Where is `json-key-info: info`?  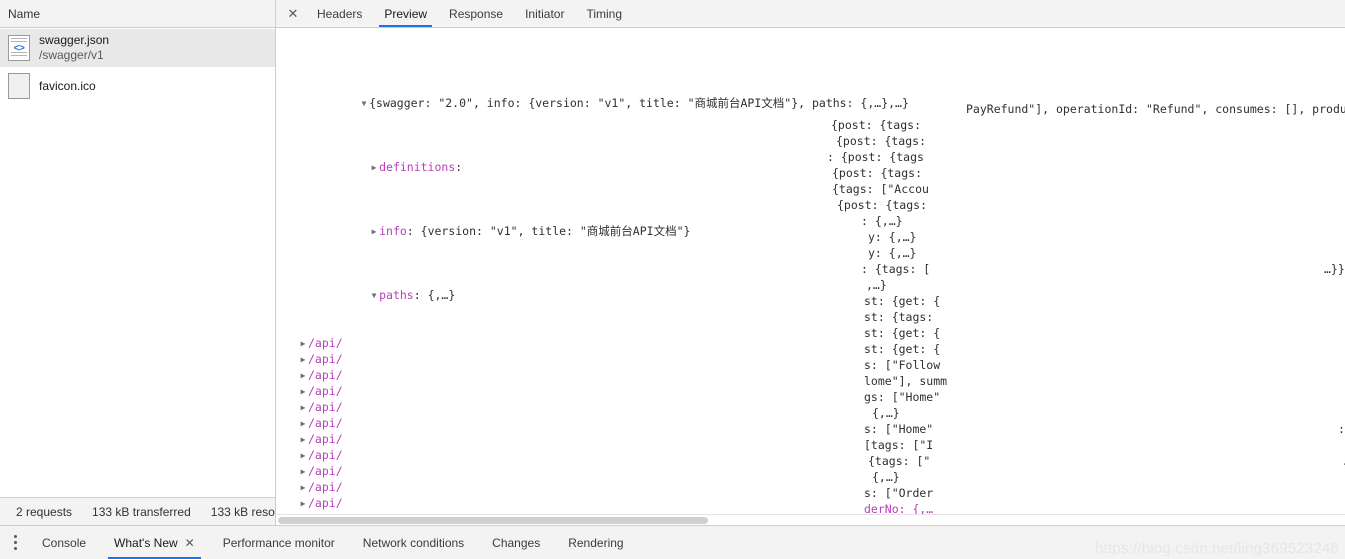 json-key-info: info is located at coordinates (393, 231).